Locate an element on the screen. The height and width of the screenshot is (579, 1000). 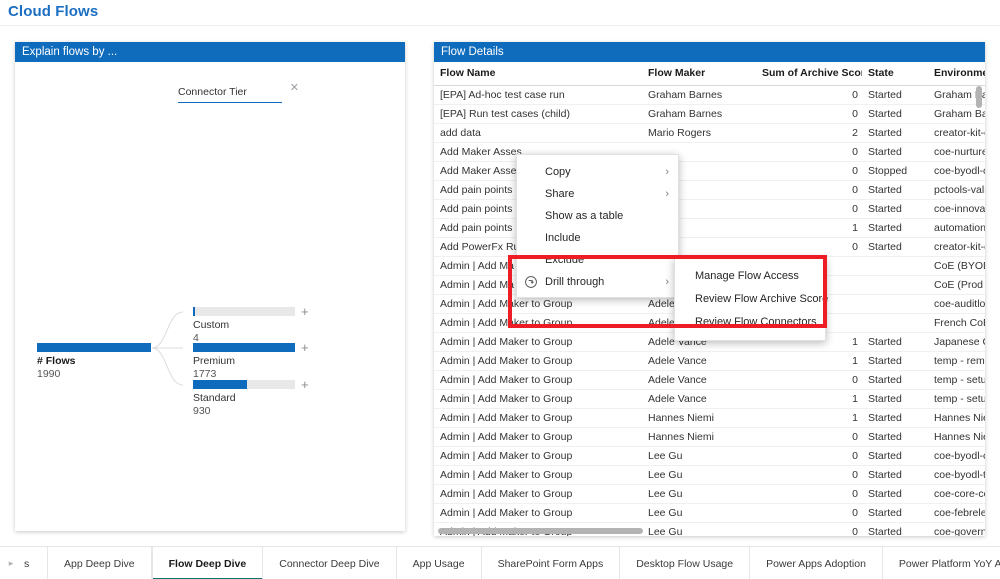
tree-node-standard: Standard 930 + is located at coordinates (251, 398).